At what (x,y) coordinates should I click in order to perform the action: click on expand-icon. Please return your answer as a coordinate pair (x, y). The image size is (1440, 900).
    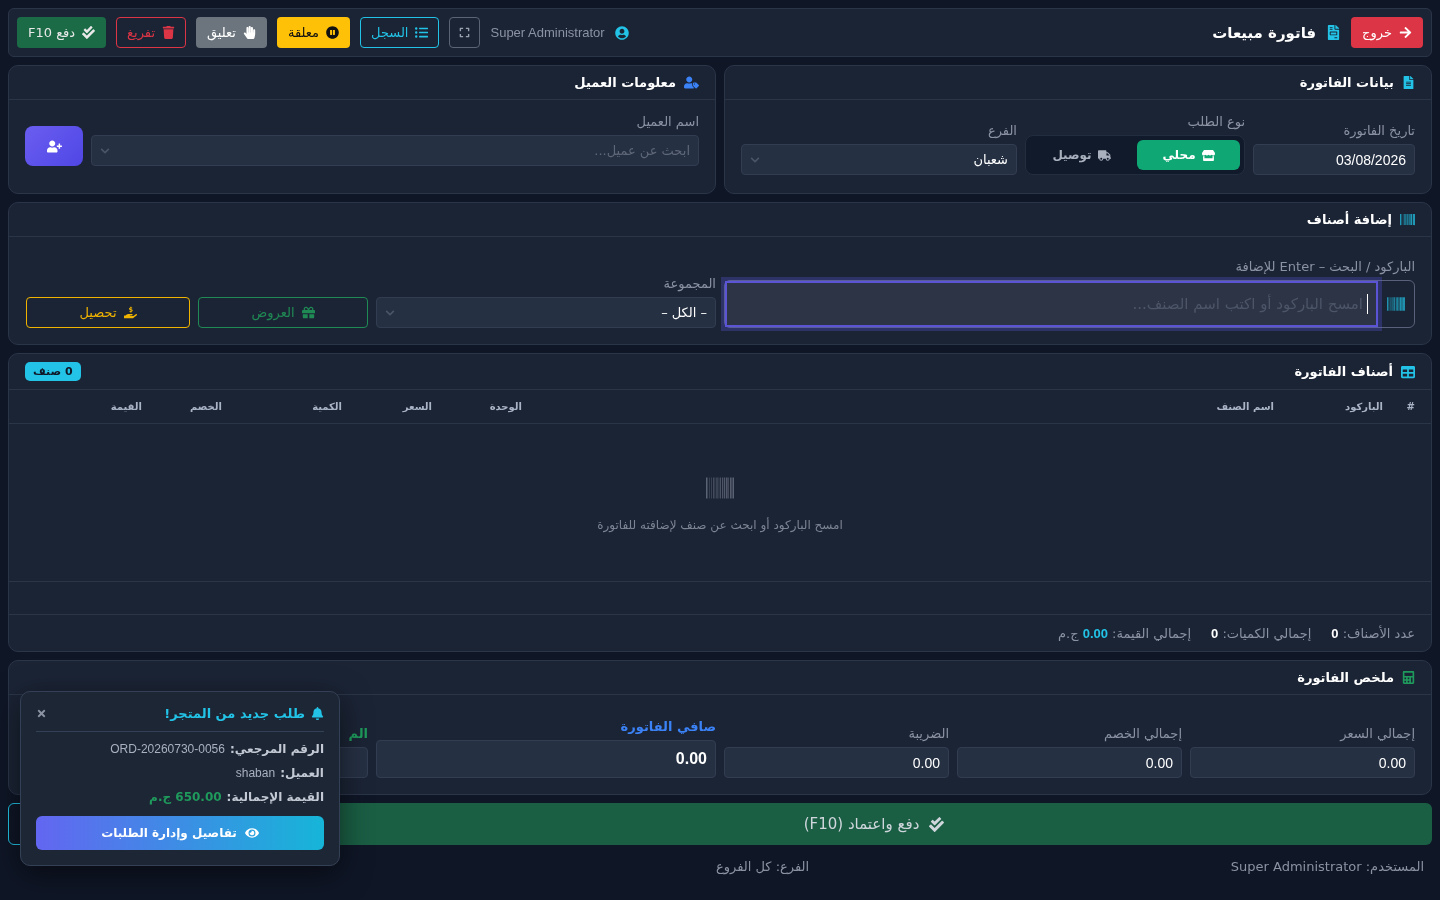
    Looking at the image, I should click on (465, 32).